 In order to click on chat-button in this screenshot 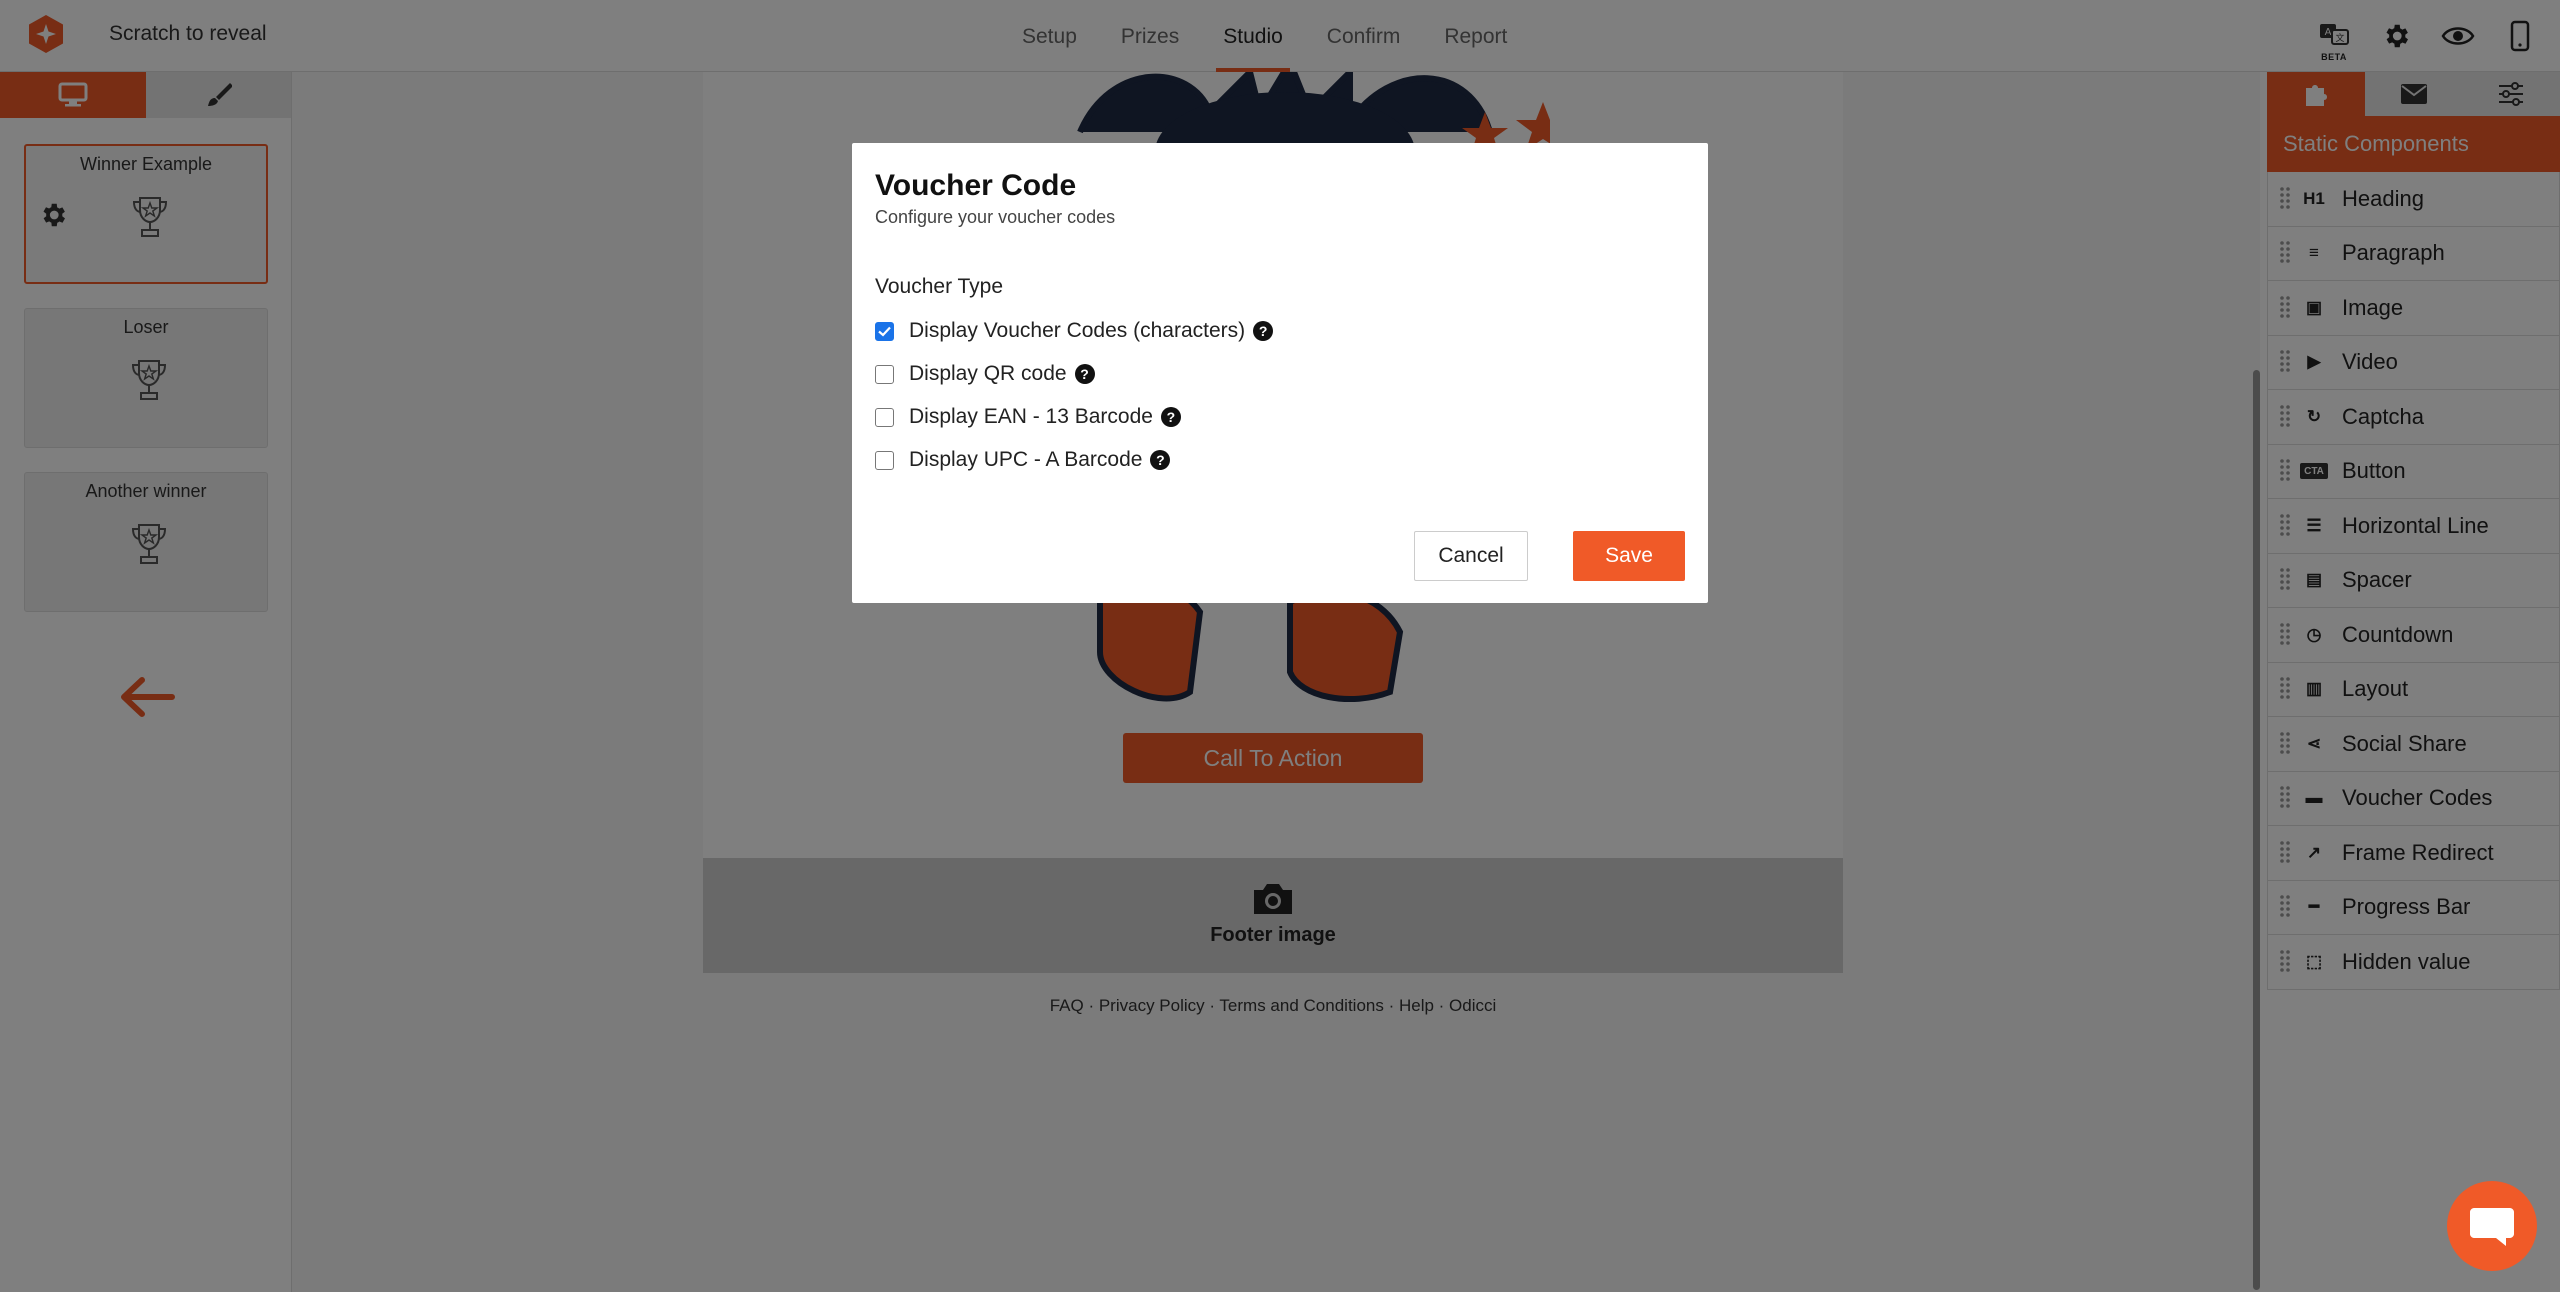, I will do `click(2492, 1226)`.